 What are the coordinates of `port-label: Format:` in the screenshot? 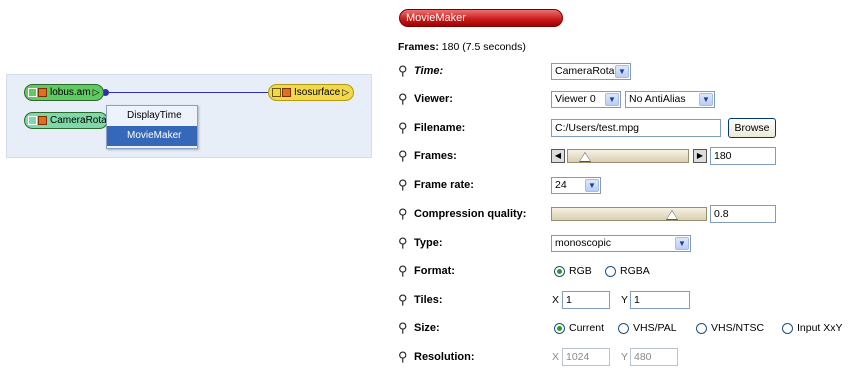 It's located at (434, 271).